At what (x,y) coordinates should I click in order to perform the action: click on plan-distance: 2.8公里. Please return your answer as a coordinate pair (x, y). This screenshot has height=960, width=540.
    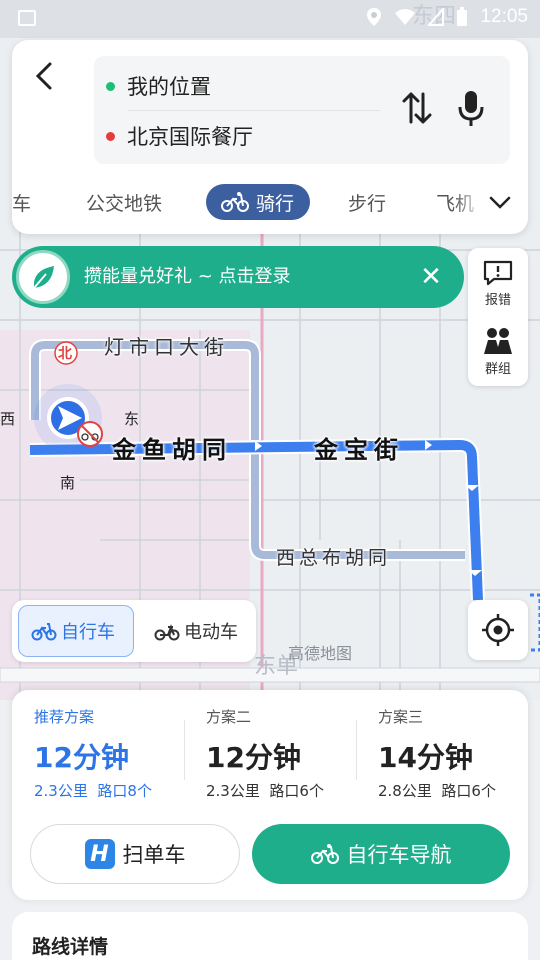
    Looking at the image, I should click on (405, 791).